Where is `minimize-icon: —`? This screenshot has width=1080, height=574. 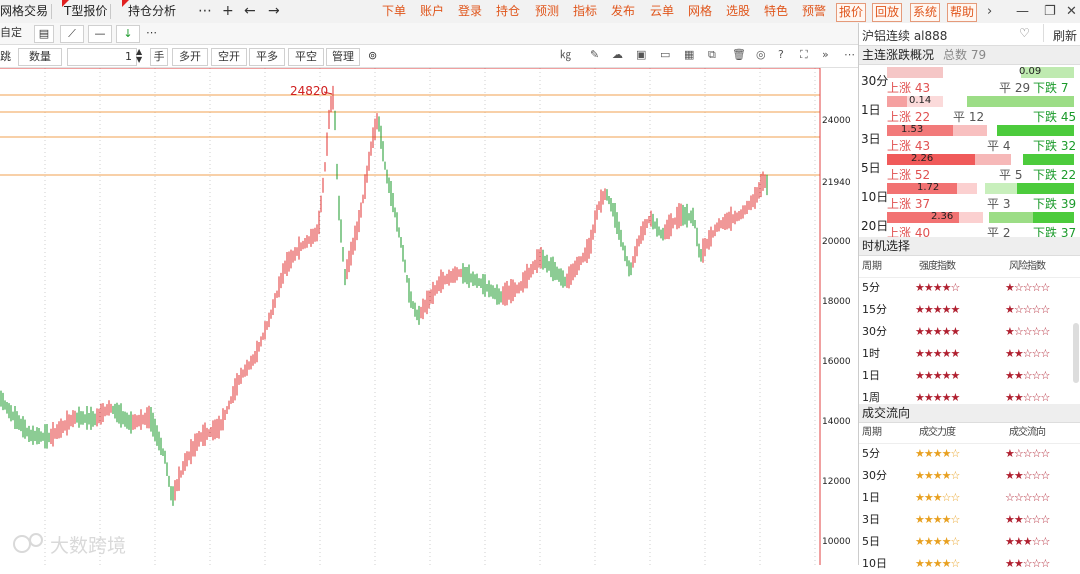
minimize-icon: — is located at coordinates (1022, 11).